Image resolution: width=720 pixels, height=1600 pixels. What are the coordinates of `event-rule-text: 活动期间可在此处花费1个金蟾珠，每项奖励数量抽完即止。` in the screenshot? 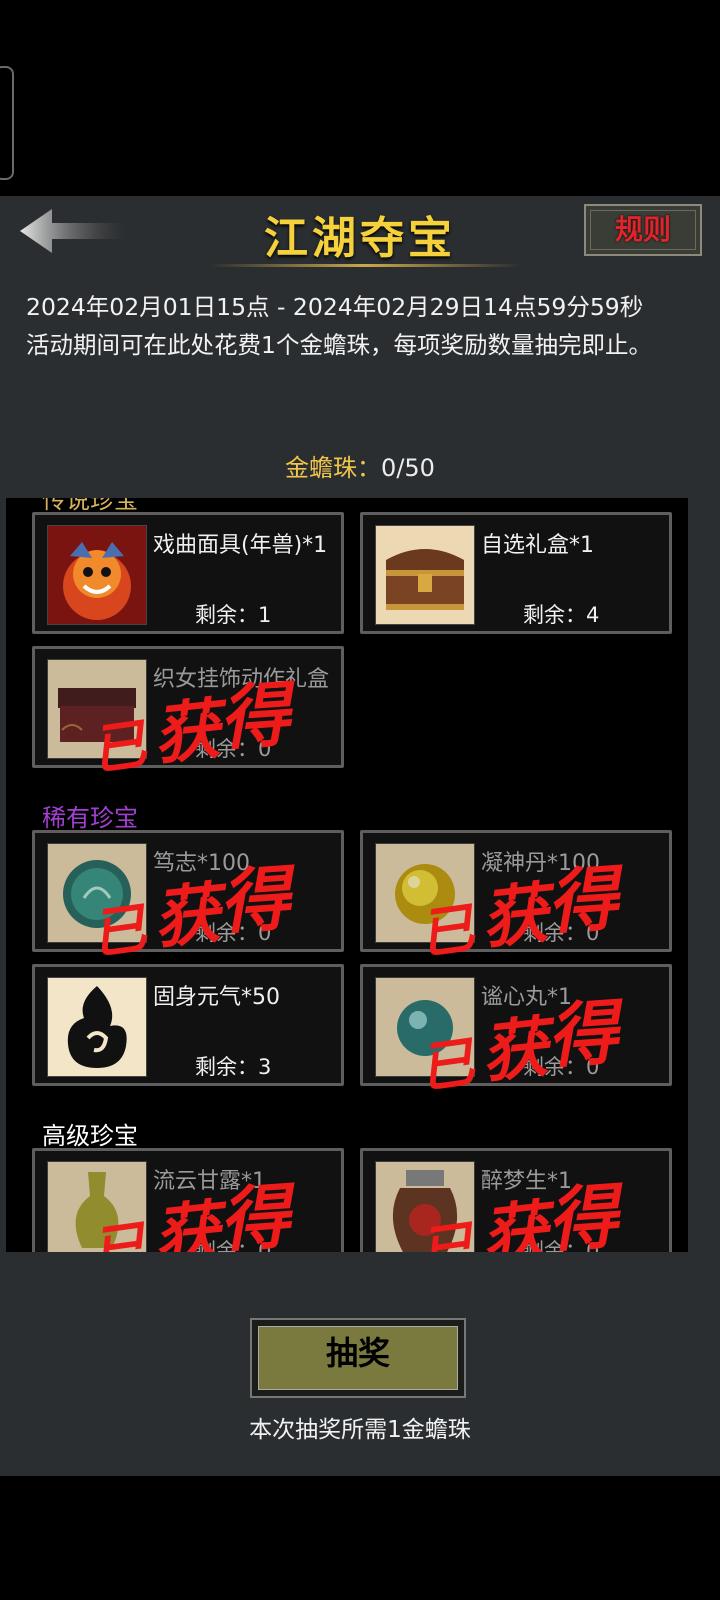 It's located at (339, 345).